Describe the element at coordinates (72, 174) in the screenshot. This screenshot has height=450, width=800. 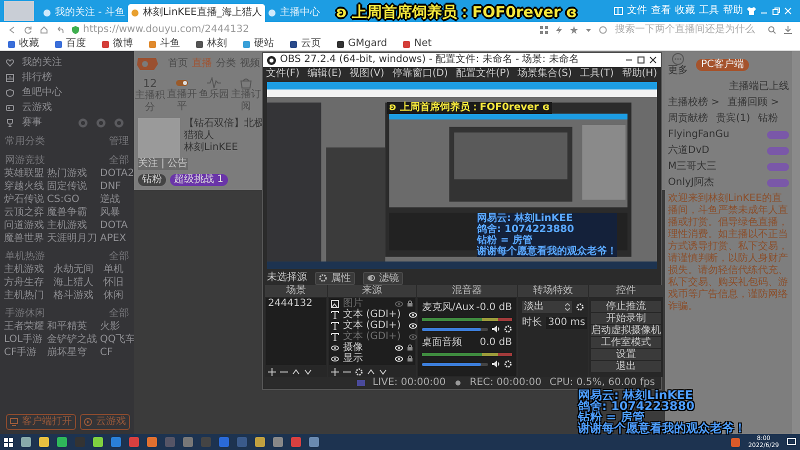
I see `category-link: 热门游戏` at that location.